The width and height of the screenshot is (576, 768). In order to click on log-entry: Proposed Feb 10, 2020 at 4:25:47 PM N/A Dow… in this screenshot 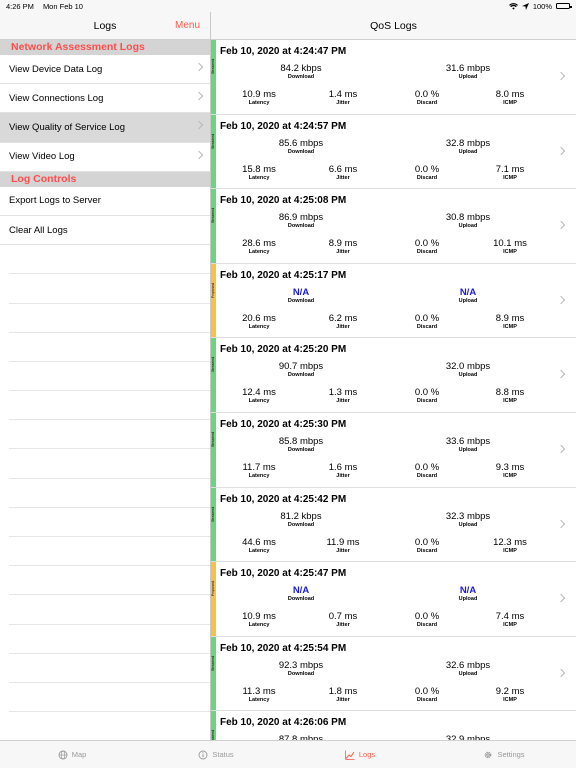, I will do `click(393, 599)`.